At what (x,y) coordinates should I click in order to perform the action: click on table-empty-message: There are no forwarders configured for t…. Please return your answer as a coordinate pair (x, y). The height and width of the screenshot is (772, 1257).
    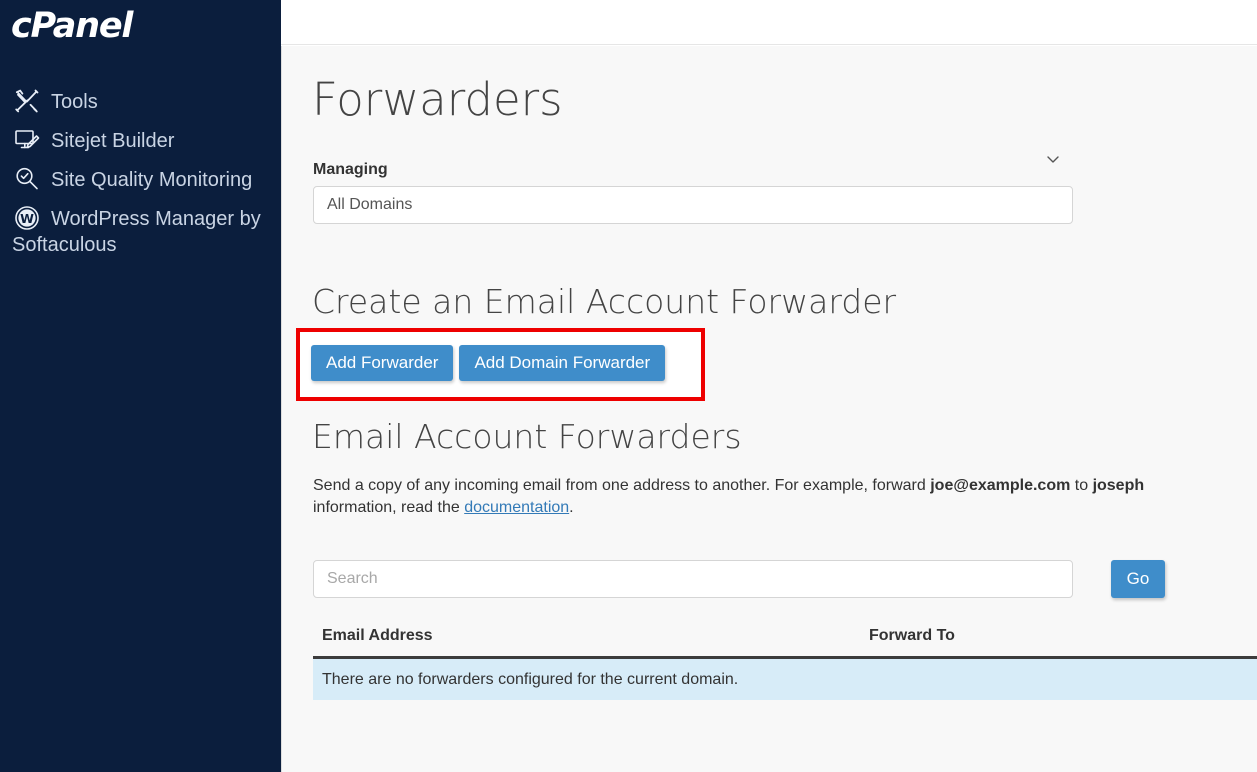
    Looking at the image, I should click on (785, 679).